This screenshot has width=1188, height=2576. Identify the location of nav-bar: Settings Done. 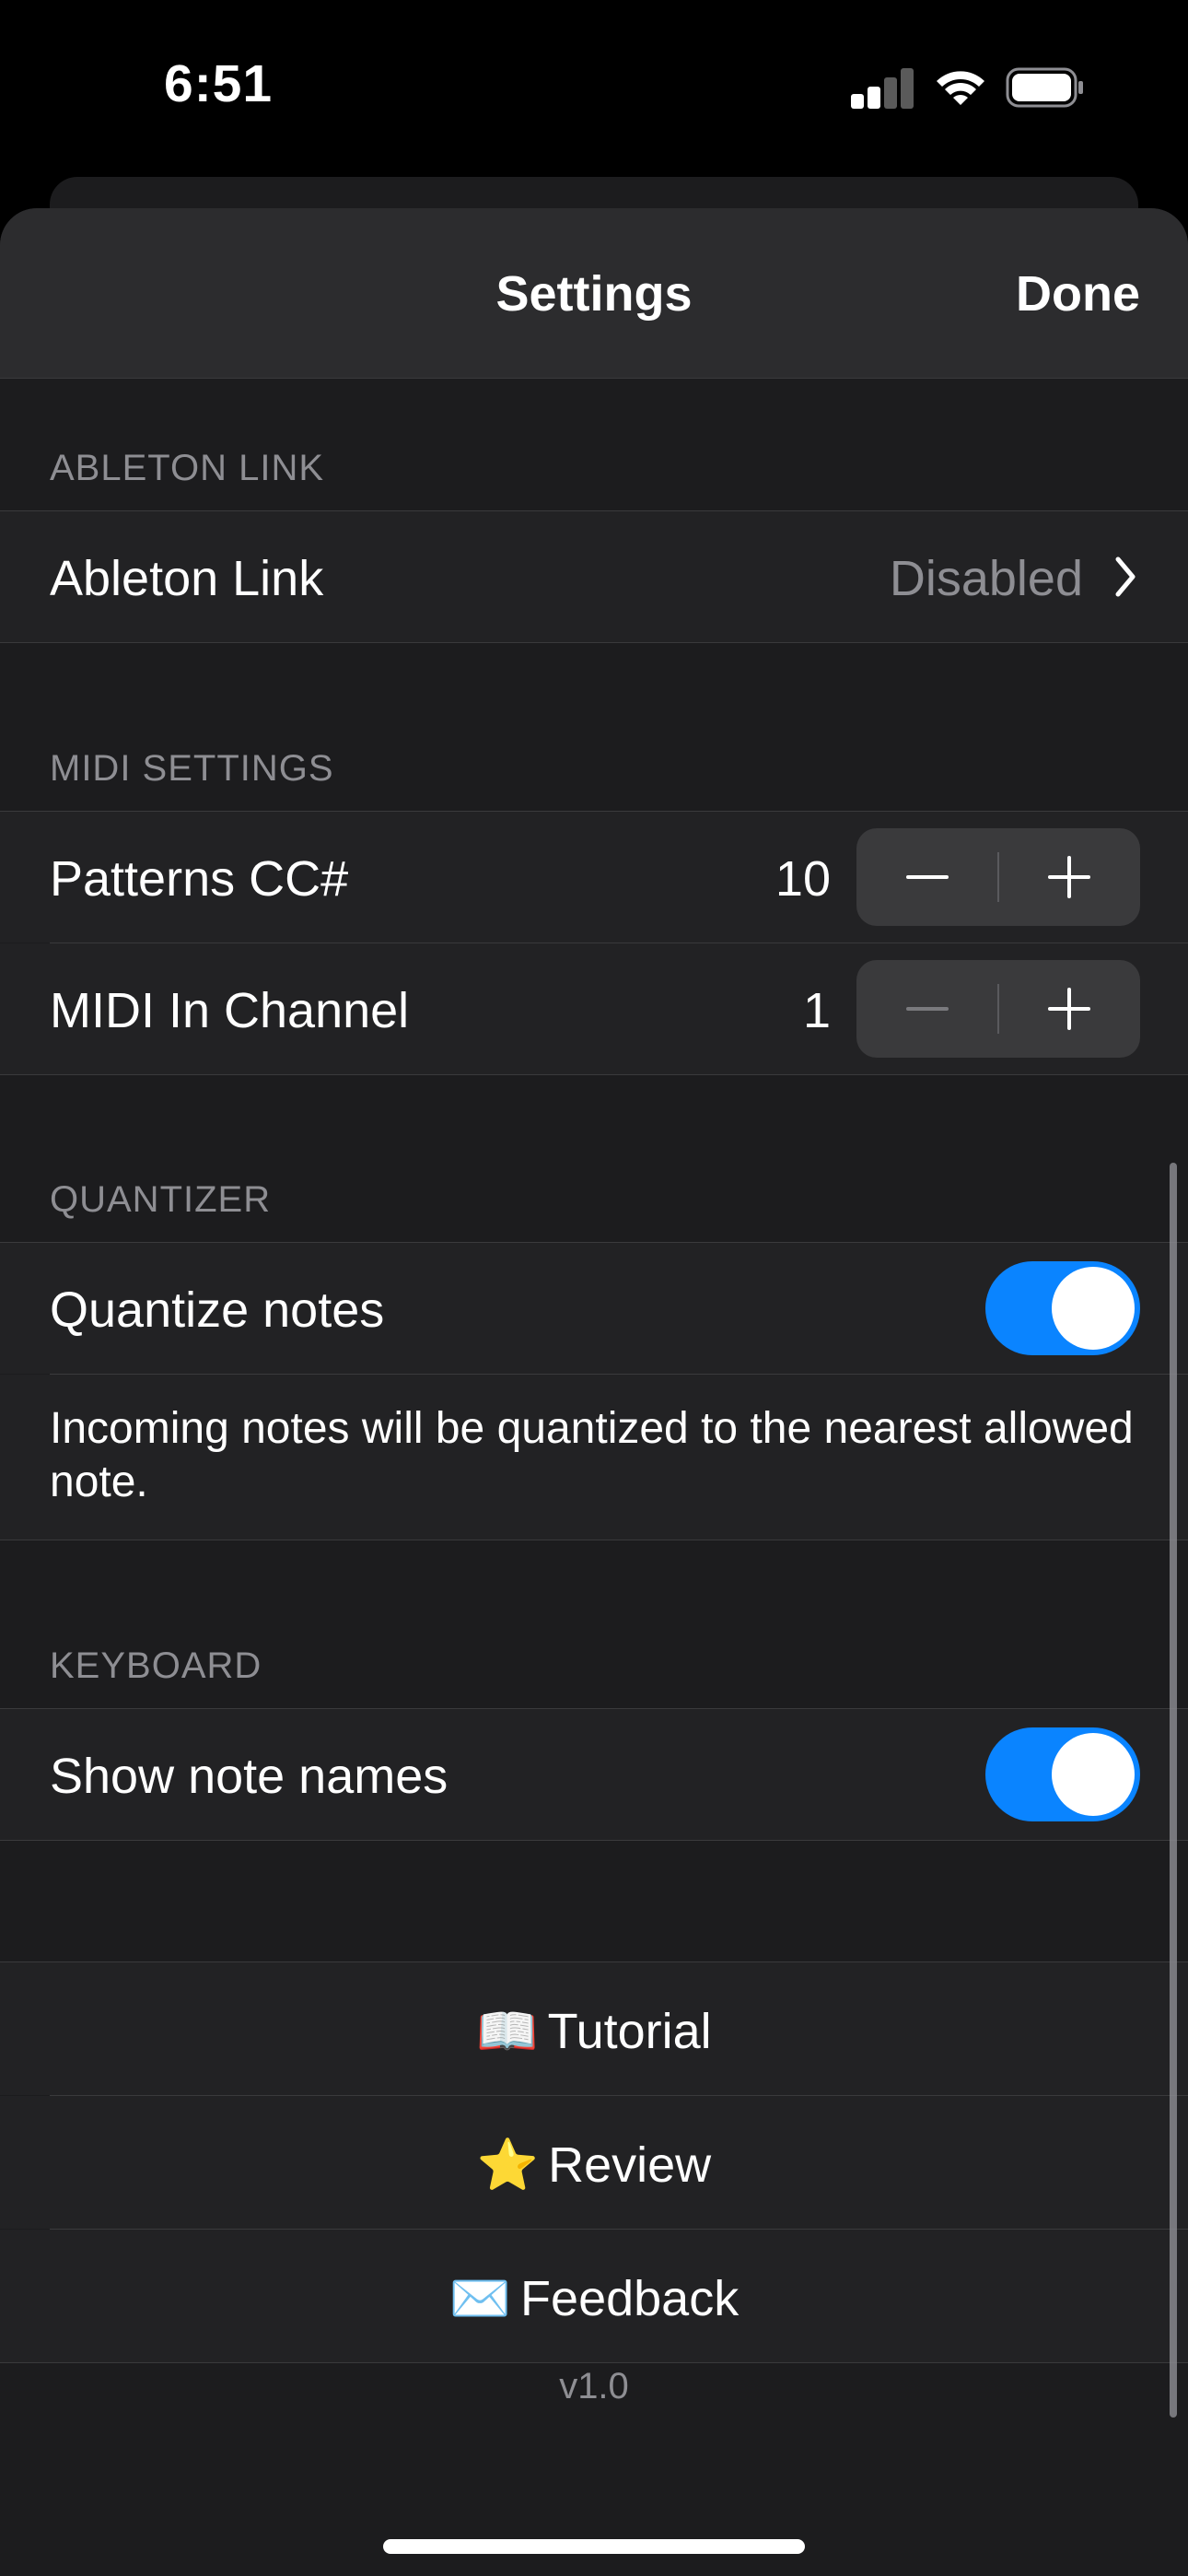
(594, 293).